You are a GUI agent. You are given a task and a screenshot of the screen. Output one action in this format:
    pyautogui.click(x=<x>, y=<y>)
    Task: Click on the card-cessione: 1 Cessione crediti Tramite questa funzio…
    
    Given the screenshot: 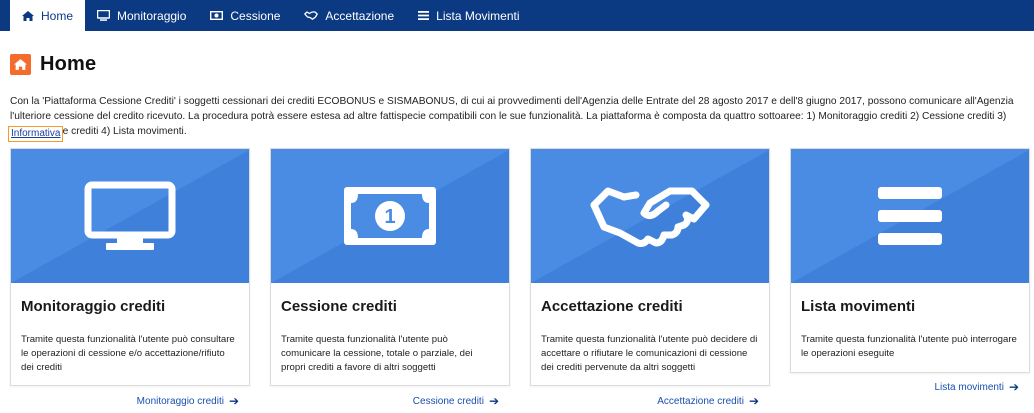 What is the action you would take?
    pyautogui.click(x=390, y=278)
    